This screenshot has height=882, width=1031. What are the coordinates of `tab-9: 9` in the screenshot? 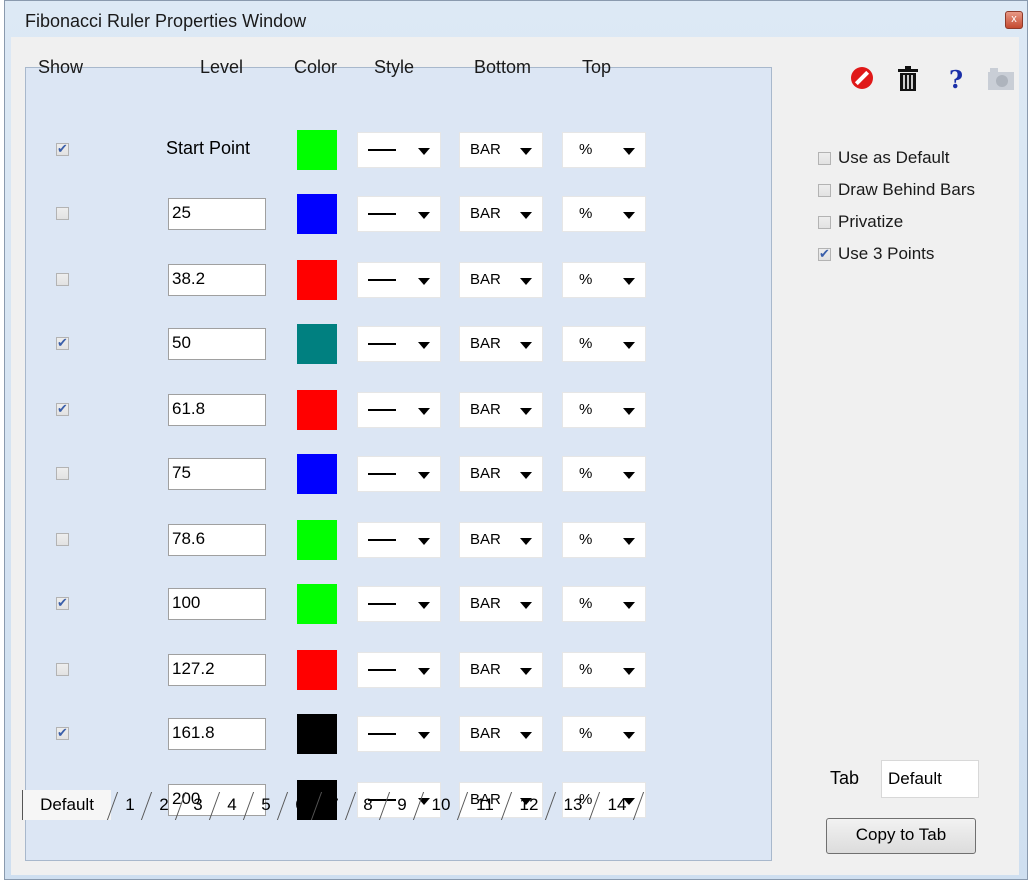 It's located at (402, 805).